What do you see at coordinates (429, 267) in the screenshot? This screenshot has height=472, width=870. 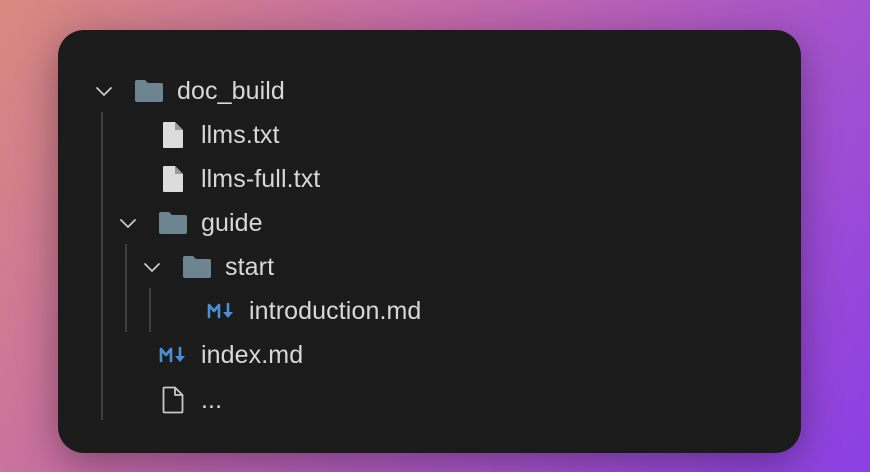 I see `tree-item-start: start` at bounding box center [429, 267].